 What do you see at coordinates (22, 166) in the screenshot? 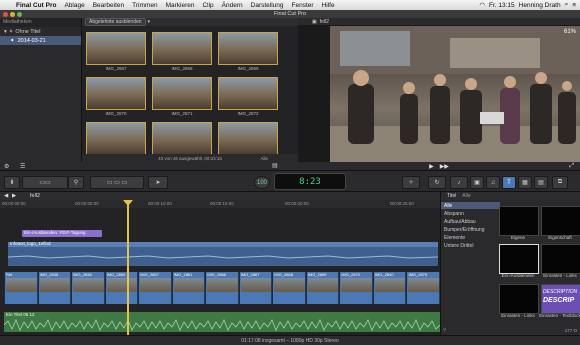
I see `list-view-icon: ☰` at bounding box center [22, 166].